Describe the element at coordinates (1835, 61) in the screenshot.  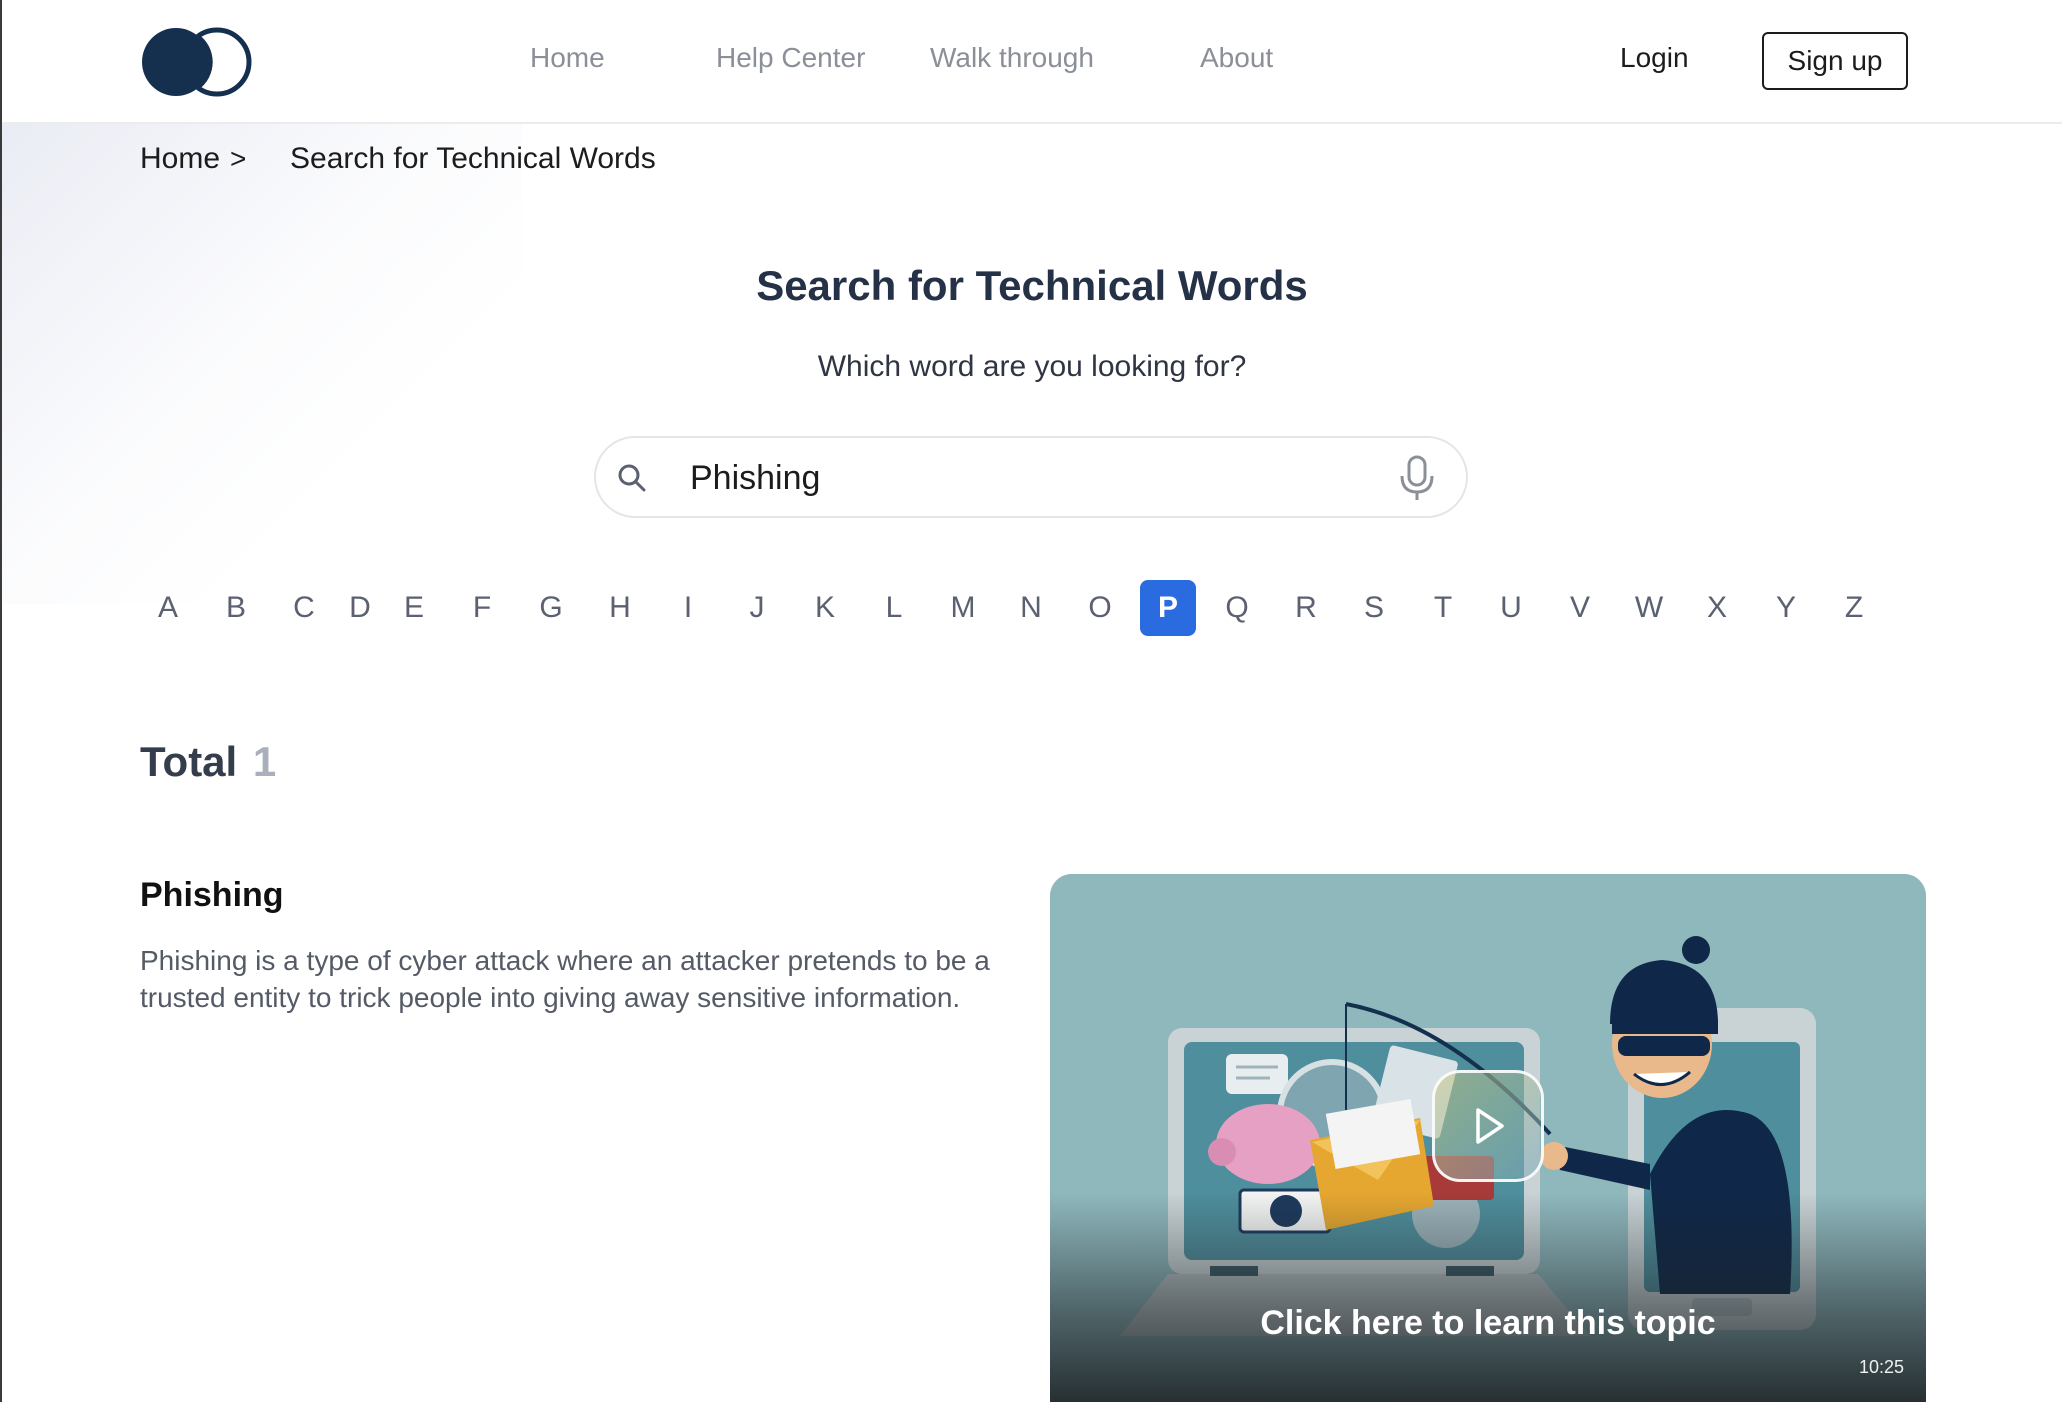
I see `signup-button: Sign up` at that location.